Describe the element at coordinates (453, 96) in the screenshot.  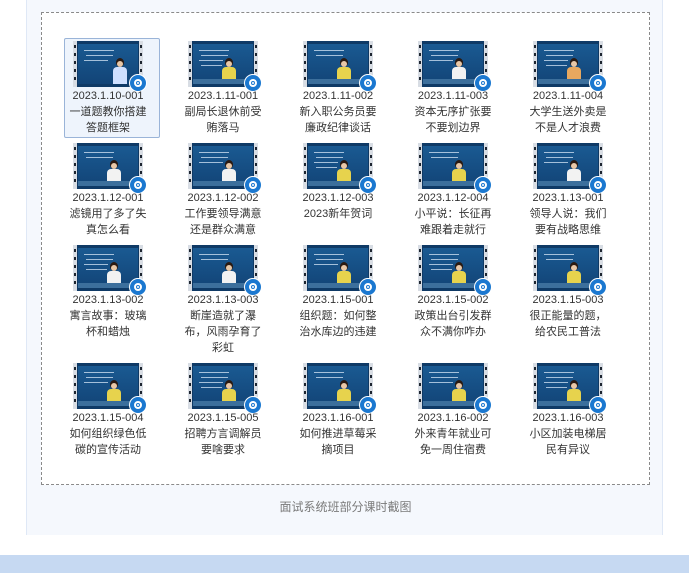
I see `video-date-code: 2023.1.11-003` at that location.